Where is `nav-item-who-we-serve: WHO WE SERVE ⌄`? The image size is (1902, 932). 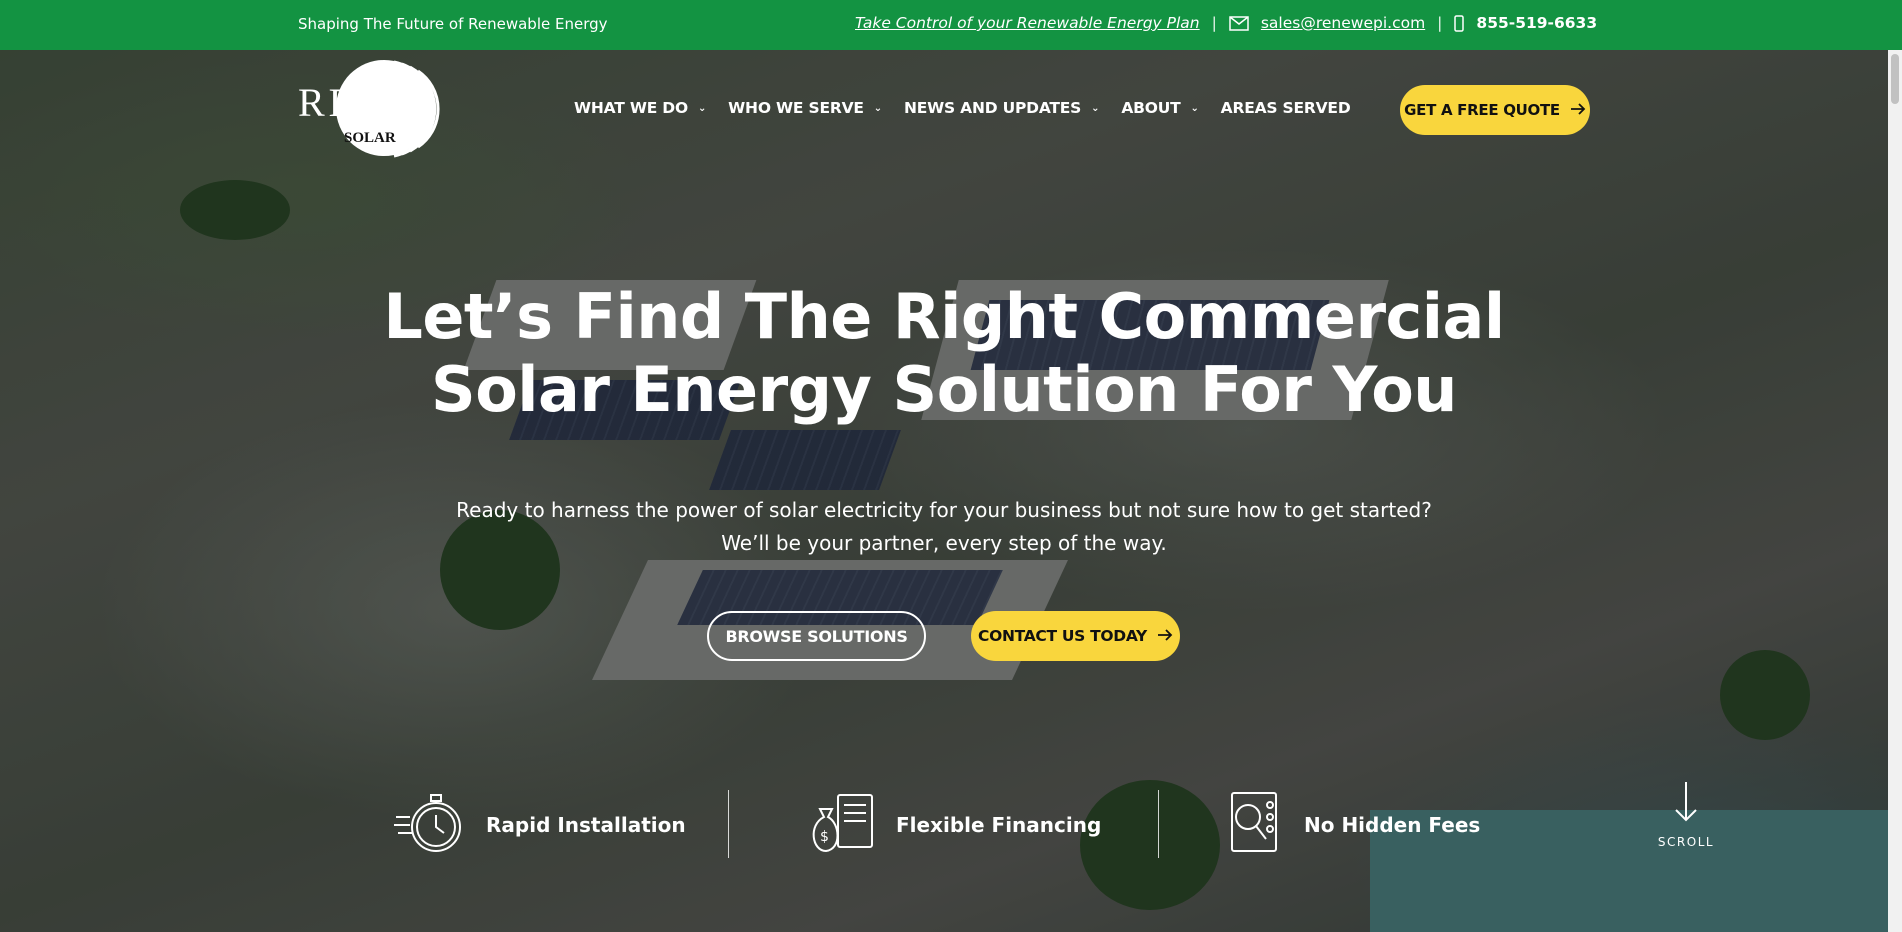
nav-item-who-we-serve: WHO WE SERVE ⌄ is located at coordinates (805, 108).